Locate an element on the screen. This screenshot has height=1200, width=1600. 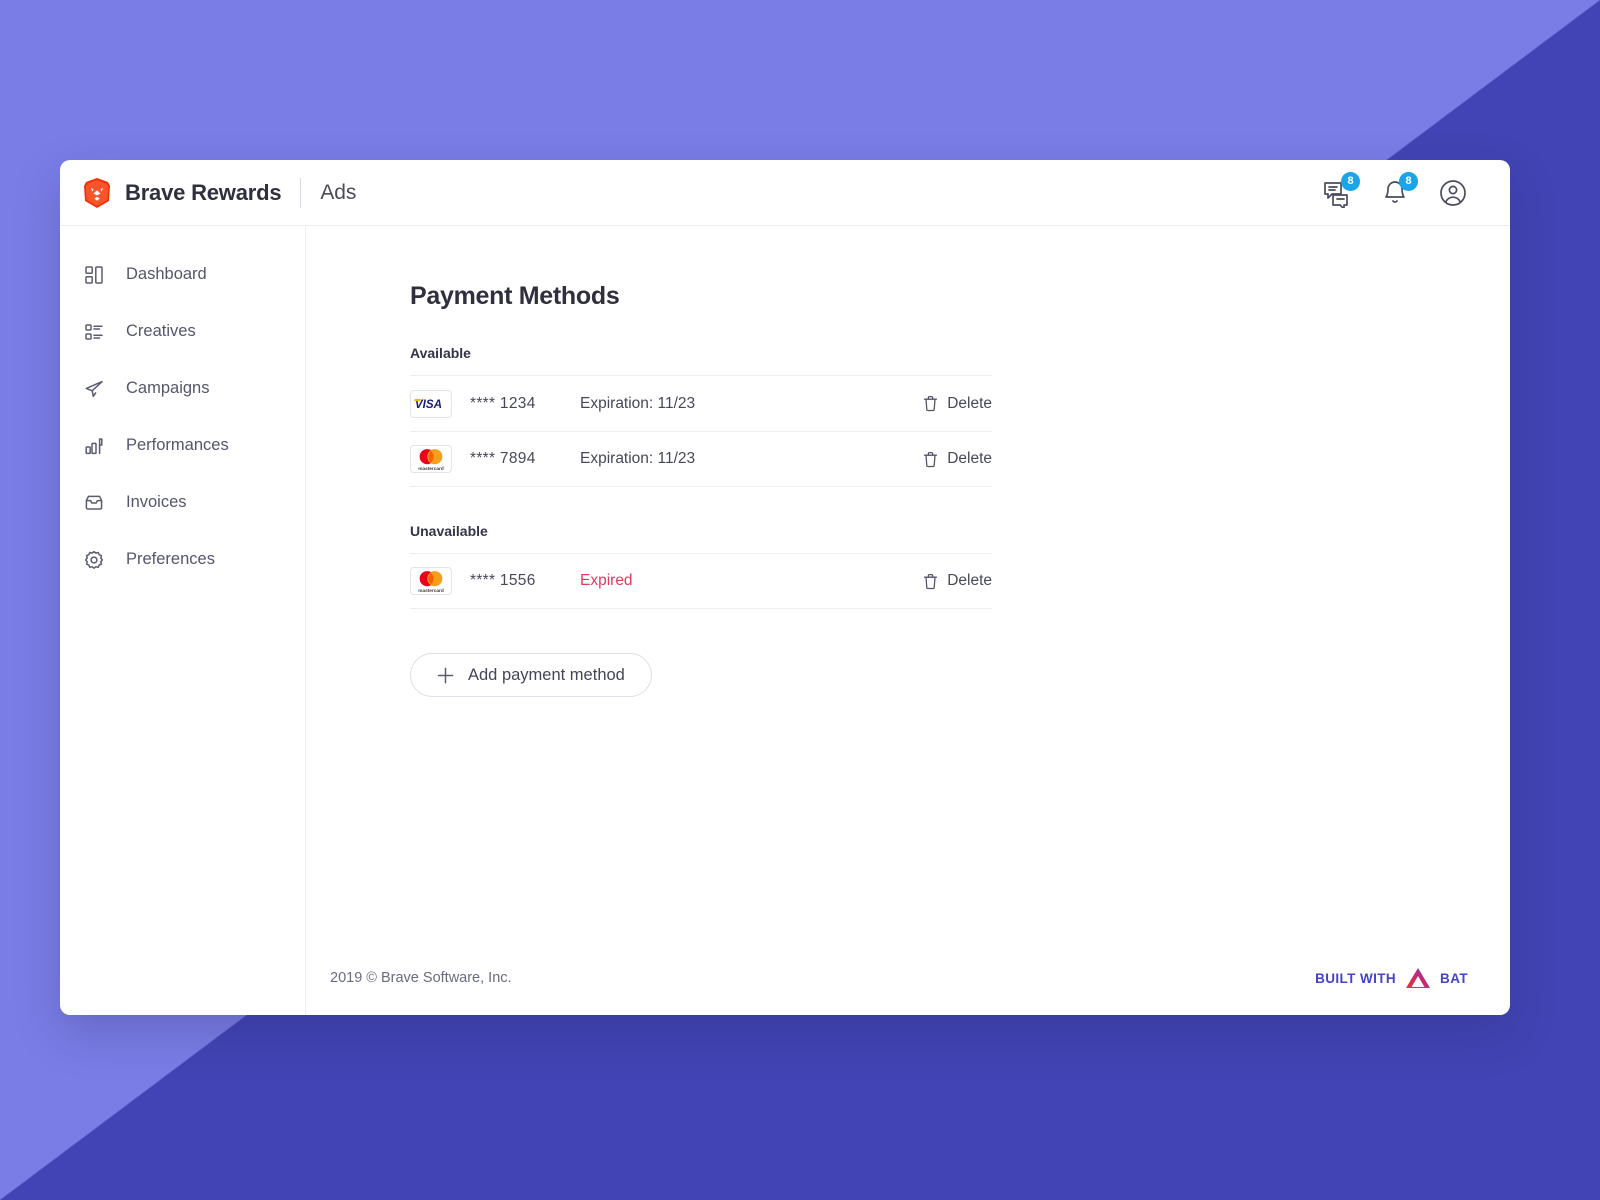
messages-icon: 8 is located at coordinates (1341, 189).